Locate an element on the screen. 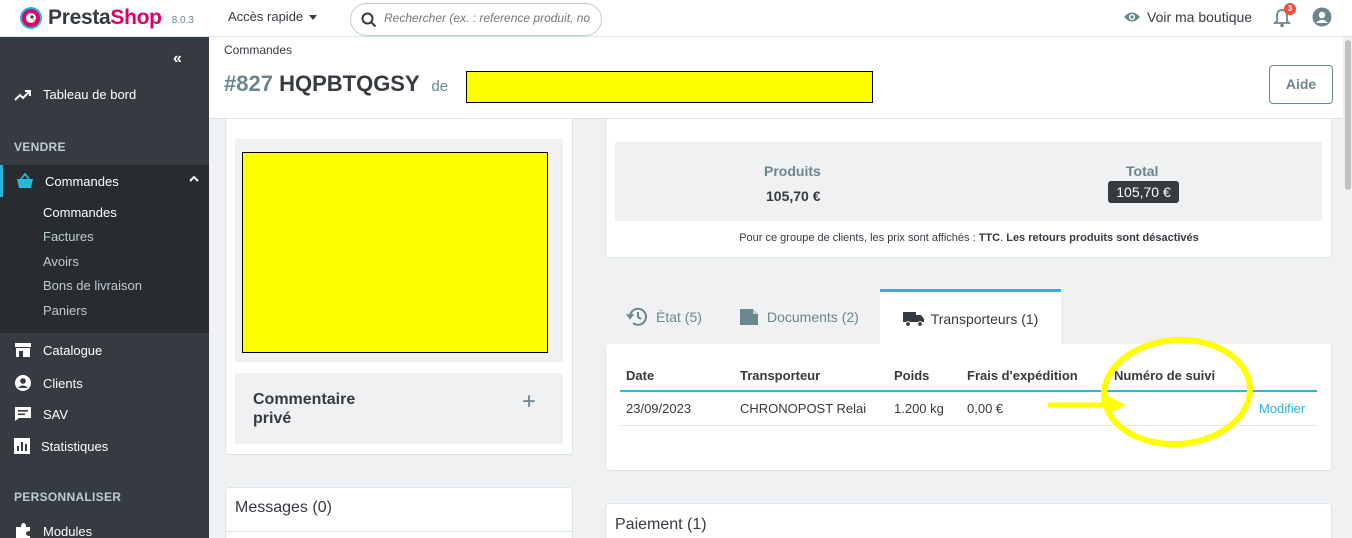 The image size is (1352, 538). tab-carriers: Transporteurs (1) is located at coordinates (970, 317).